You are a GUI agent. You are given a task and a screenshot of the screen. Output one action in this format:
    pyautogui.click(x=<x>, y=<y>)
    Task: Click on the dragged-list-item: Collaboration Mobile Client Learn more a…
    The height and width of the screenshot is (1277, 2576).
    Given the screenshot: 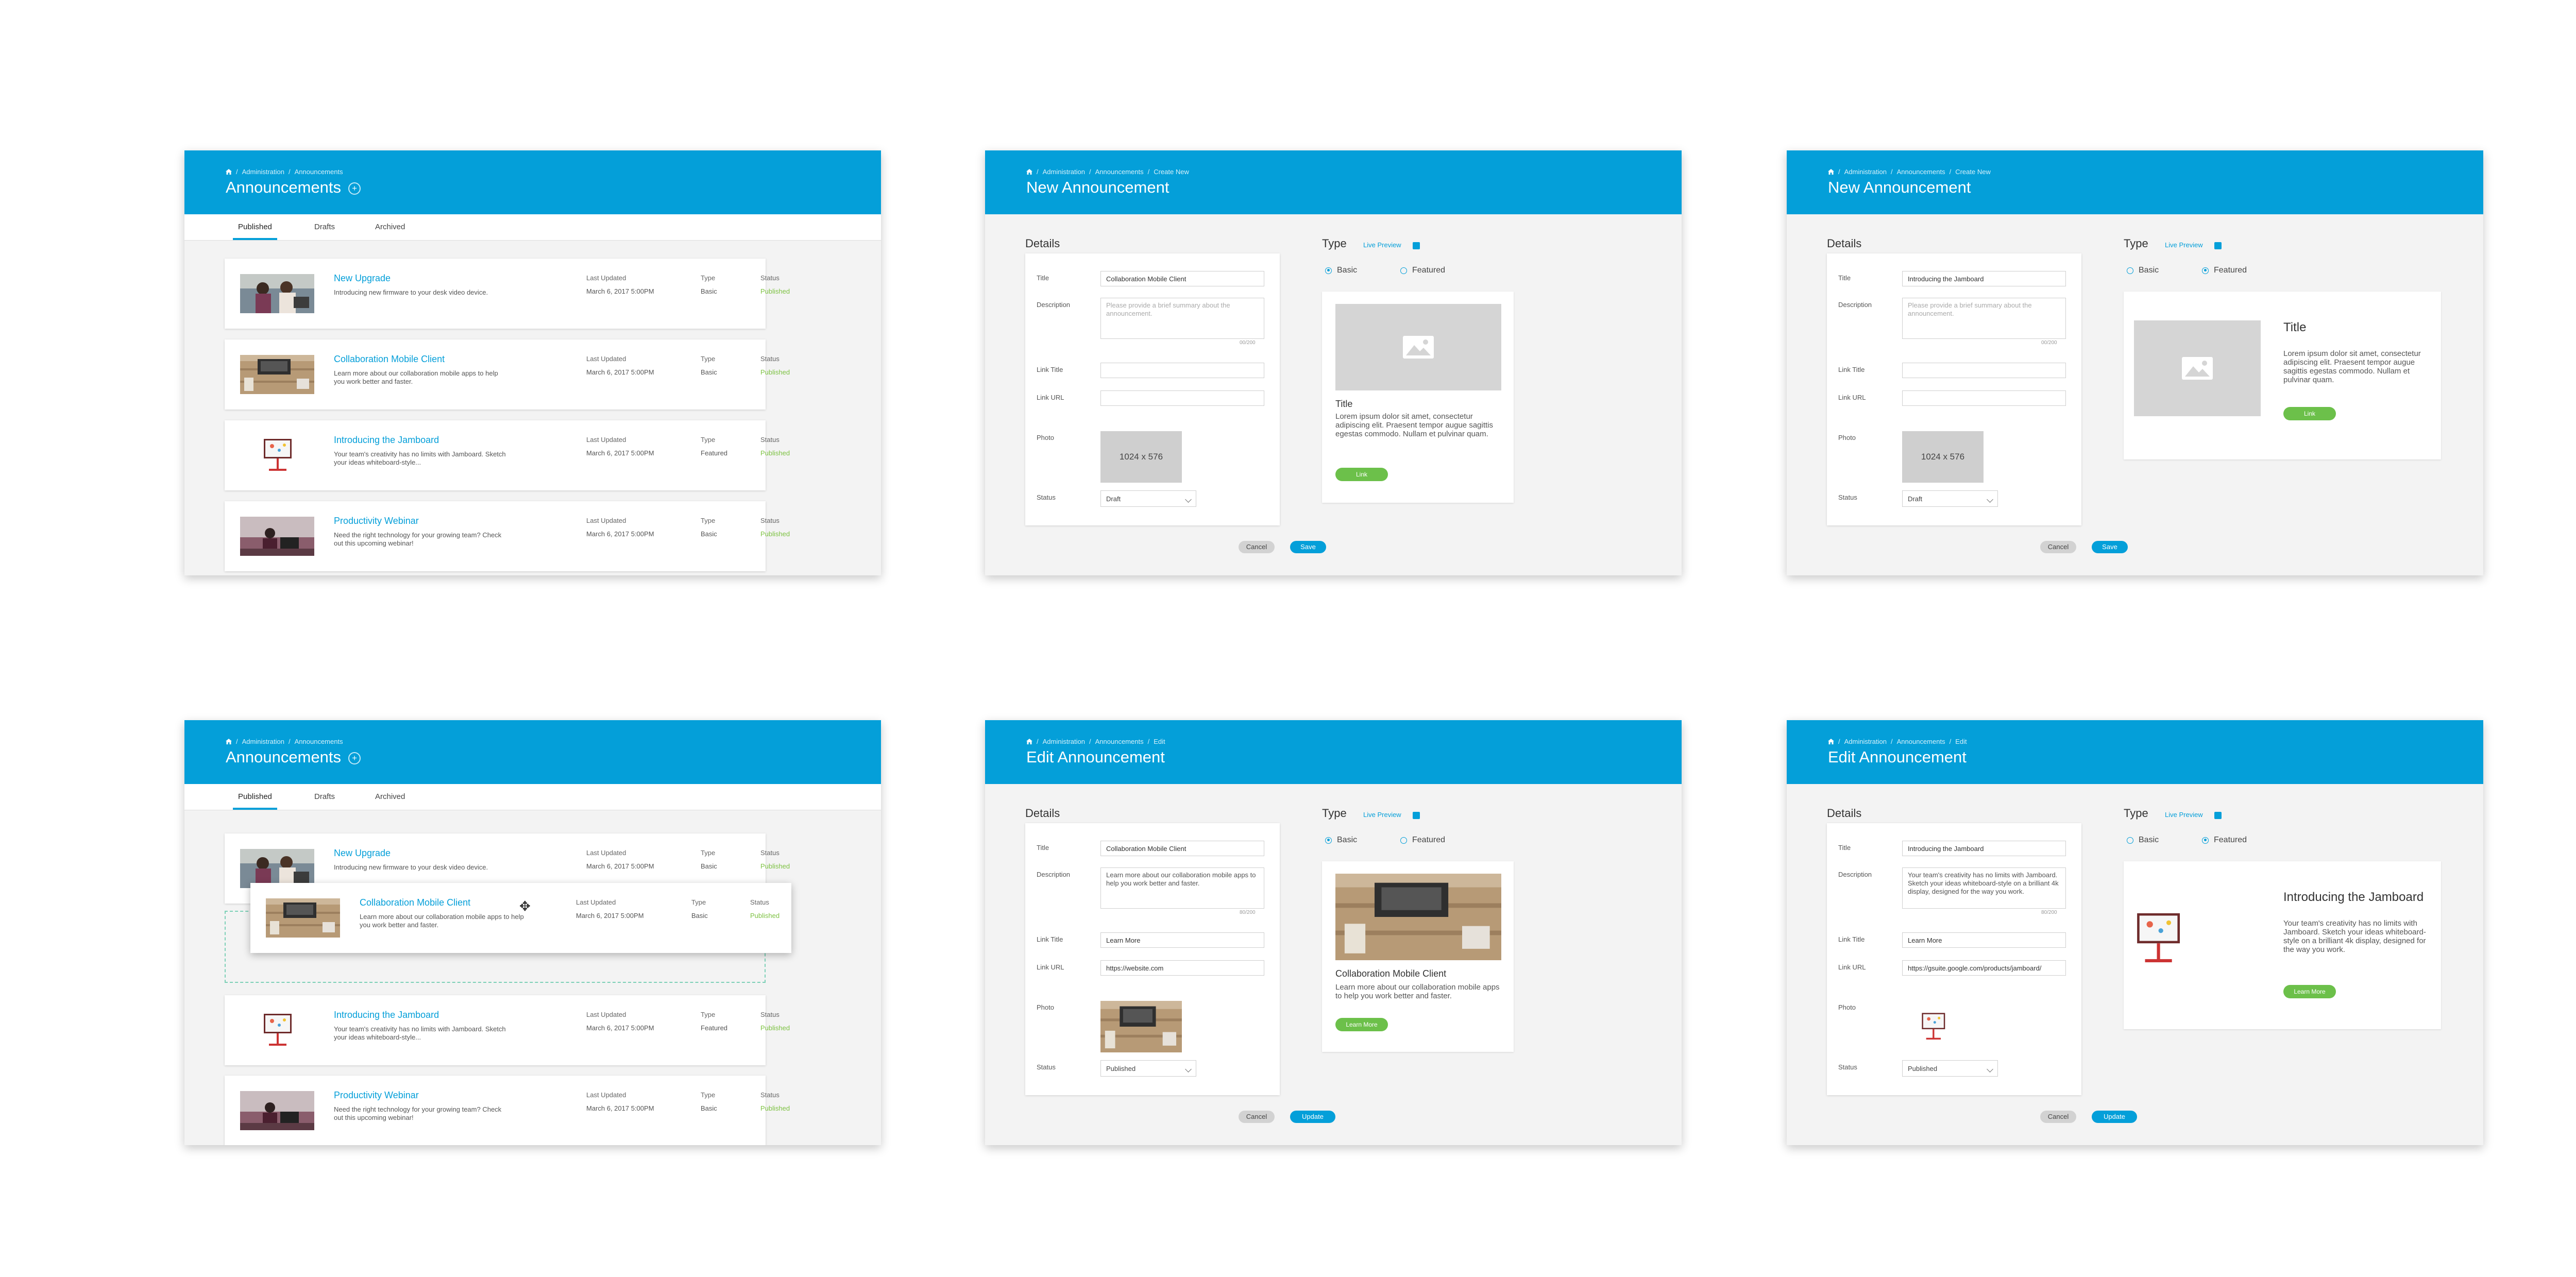 What is the action you would take?
    pyautogui.click(x=520, y=918)
    